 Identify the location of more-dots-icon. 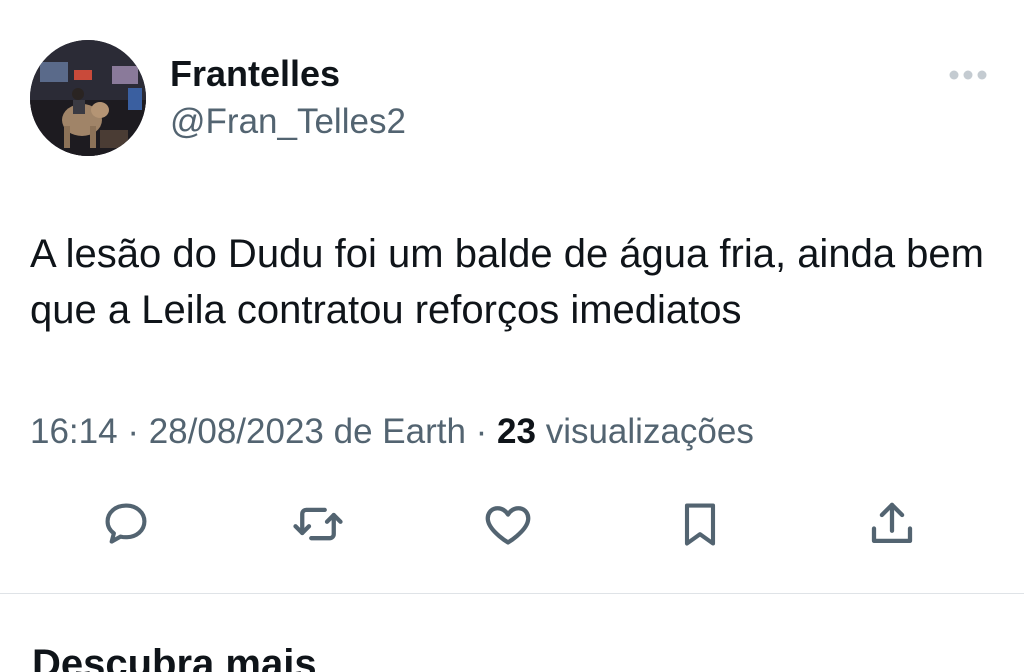
(968, 75).